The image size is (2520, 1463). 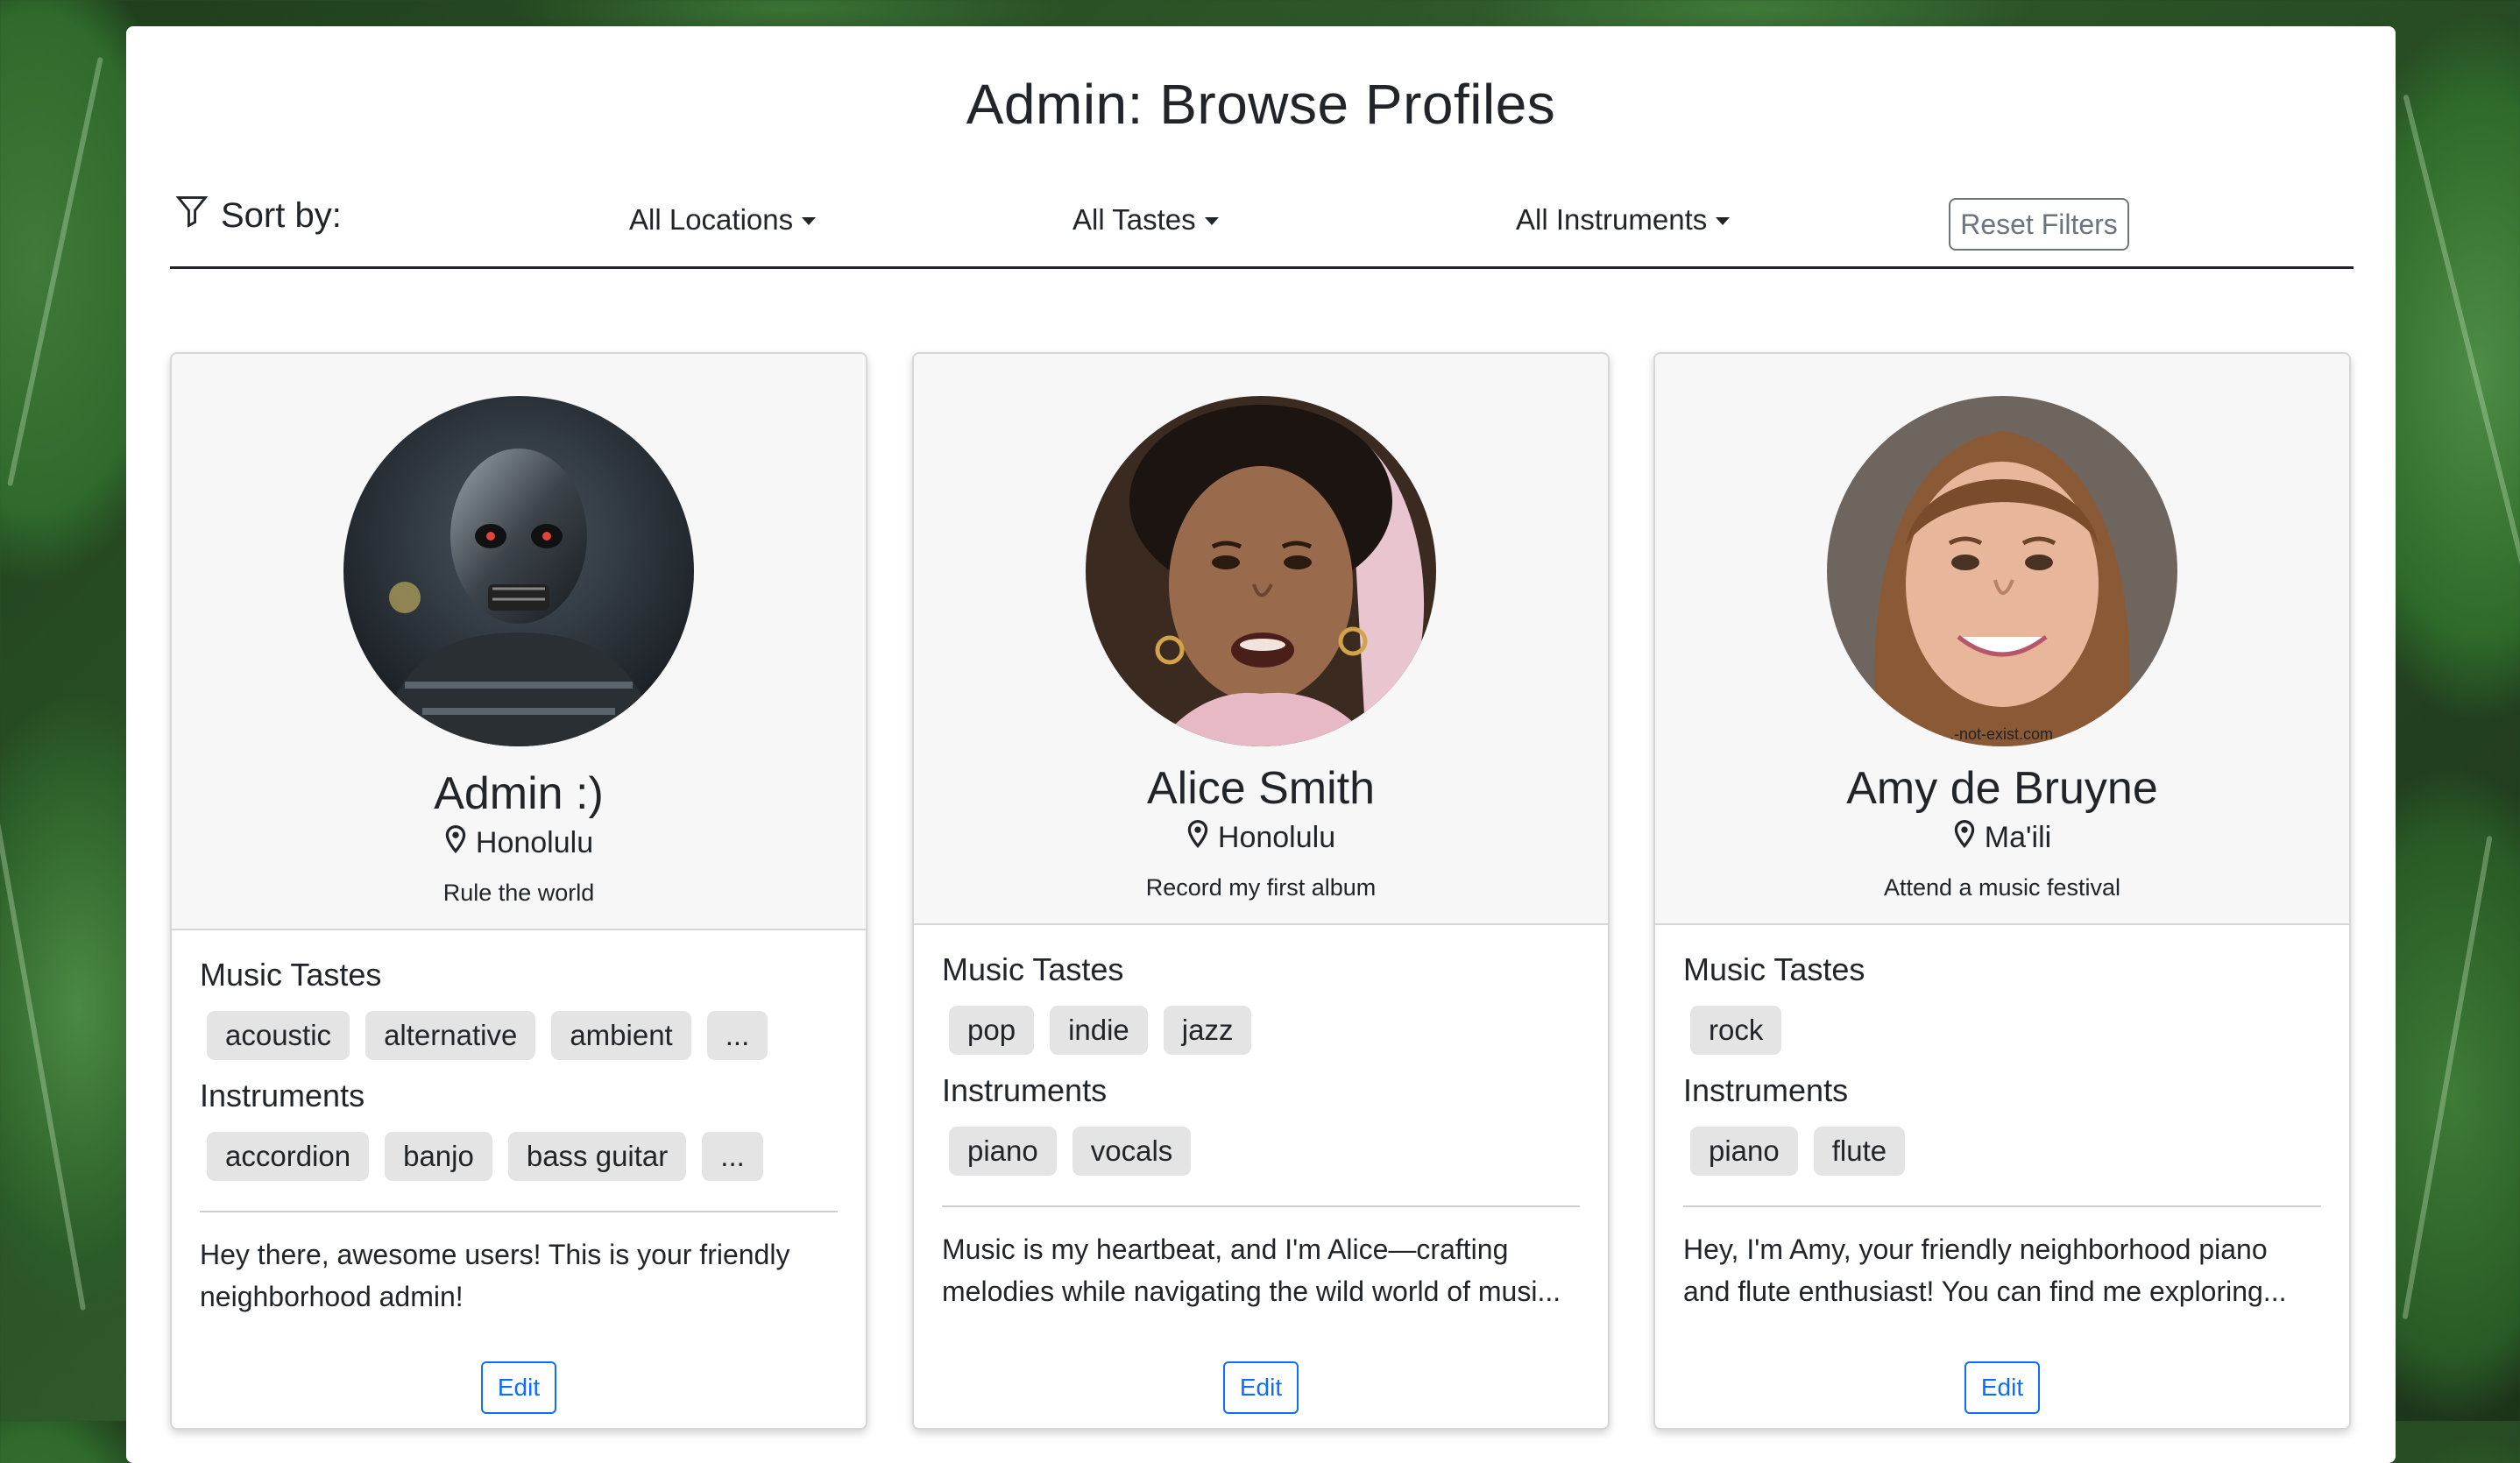 What do you see at coordinates (192, 216) in the screenshot?
I see `filter-icon` at bounding box center [192, 216].